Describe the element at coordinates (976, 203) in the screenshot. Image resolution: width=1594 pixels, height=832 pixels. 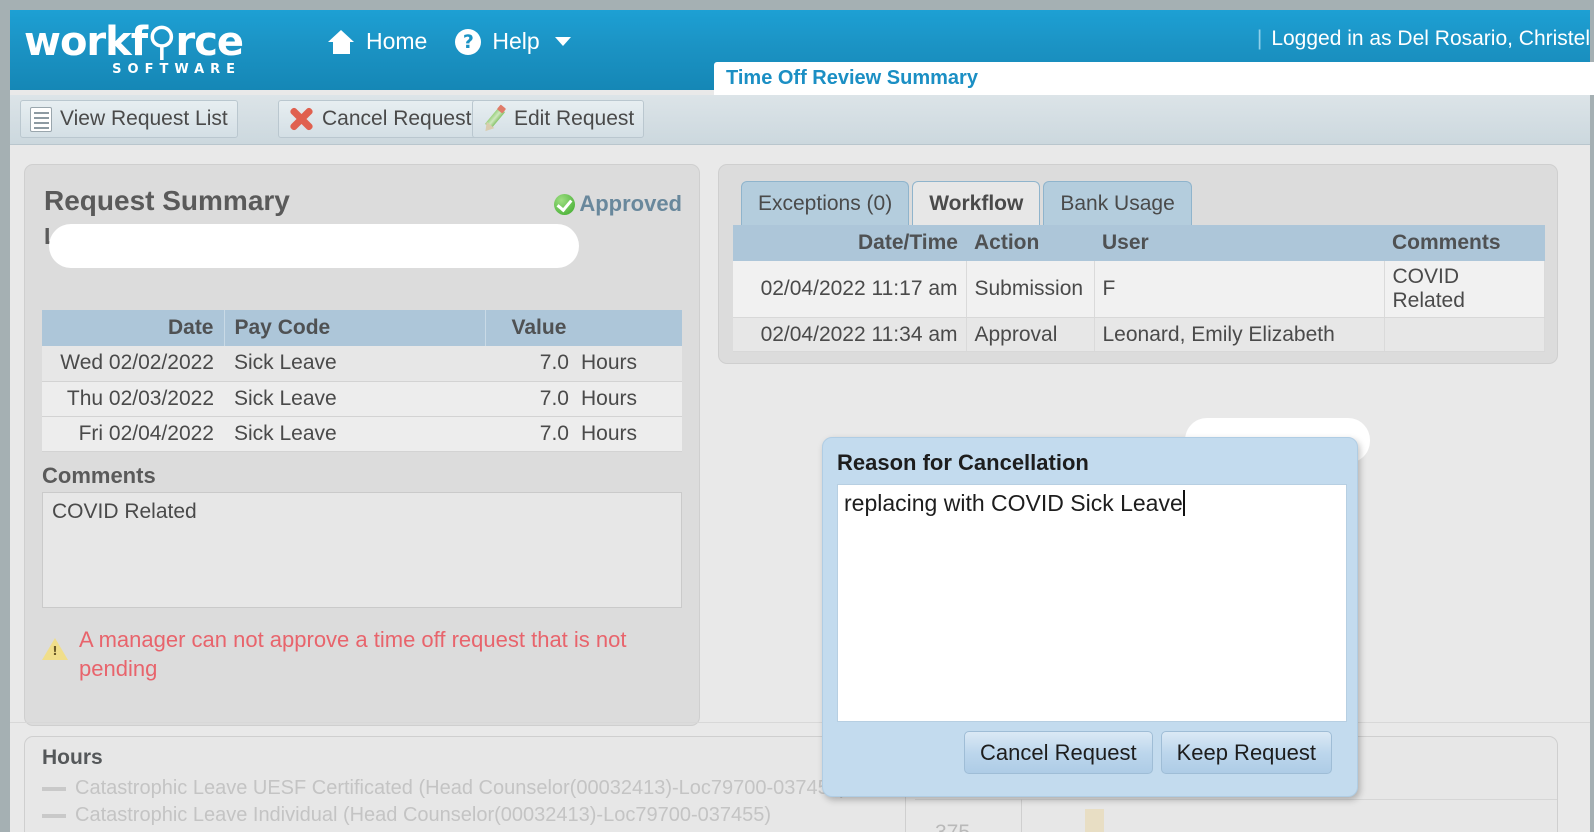
I see `tab-workflow: Workflow` at that location.